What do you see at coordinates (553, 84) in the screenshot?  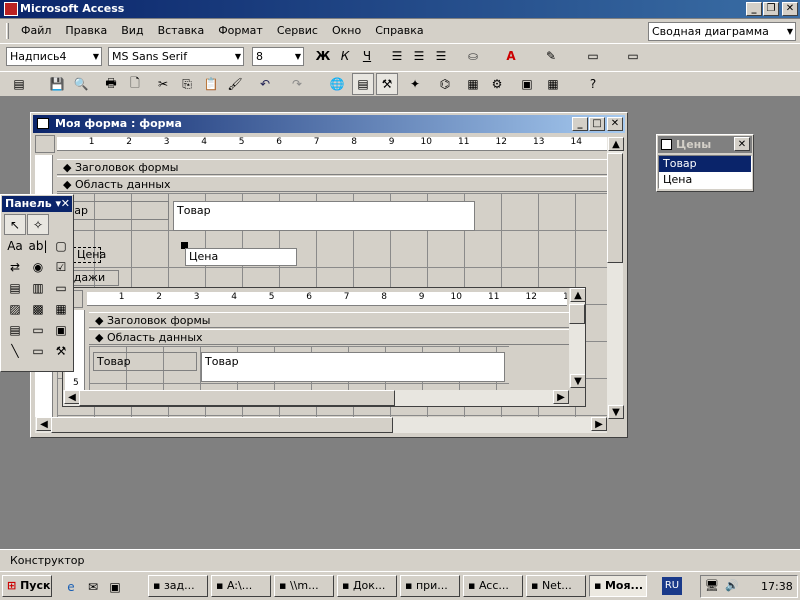 I see `new-object-icon: ▦` at bounding box center [553, 84].